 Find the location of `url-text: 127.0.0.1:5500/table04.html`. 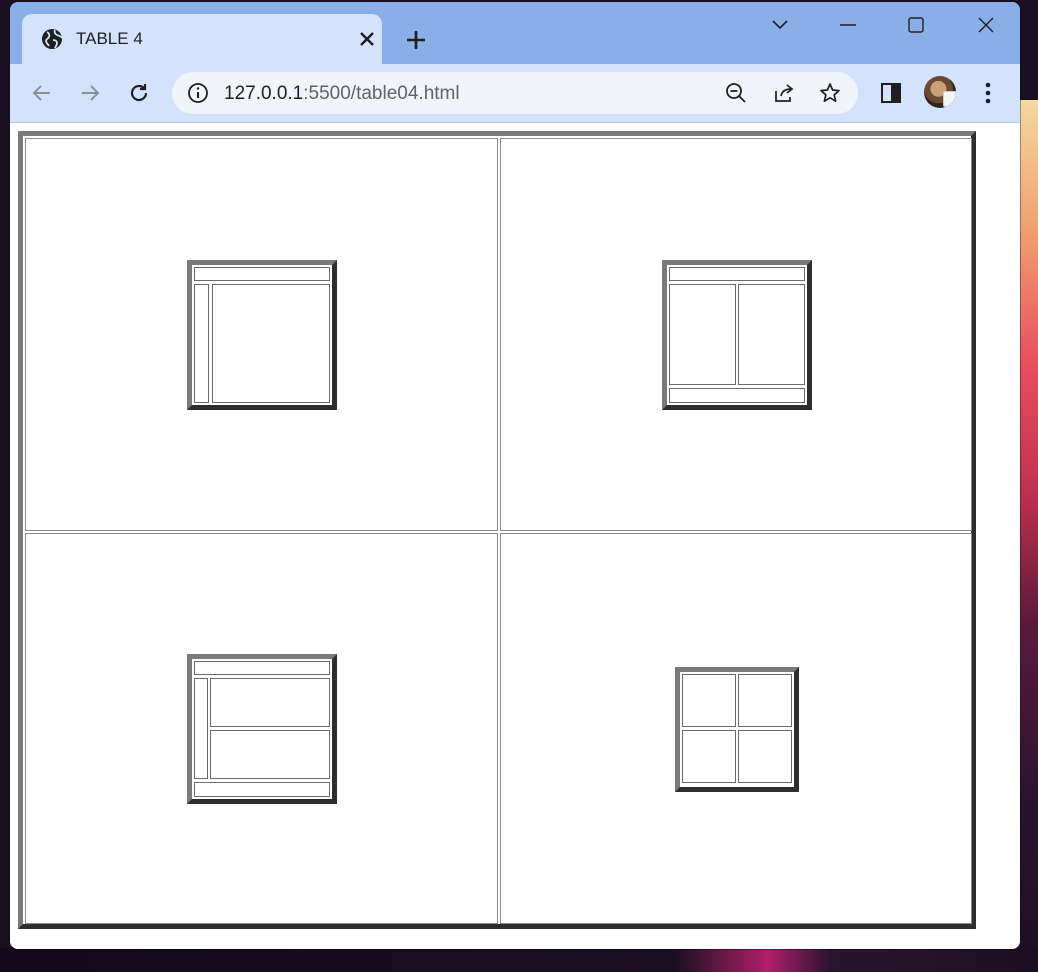

url-text: 127.0.0.1:5500/table04.html is located at coordinates (342, 94).